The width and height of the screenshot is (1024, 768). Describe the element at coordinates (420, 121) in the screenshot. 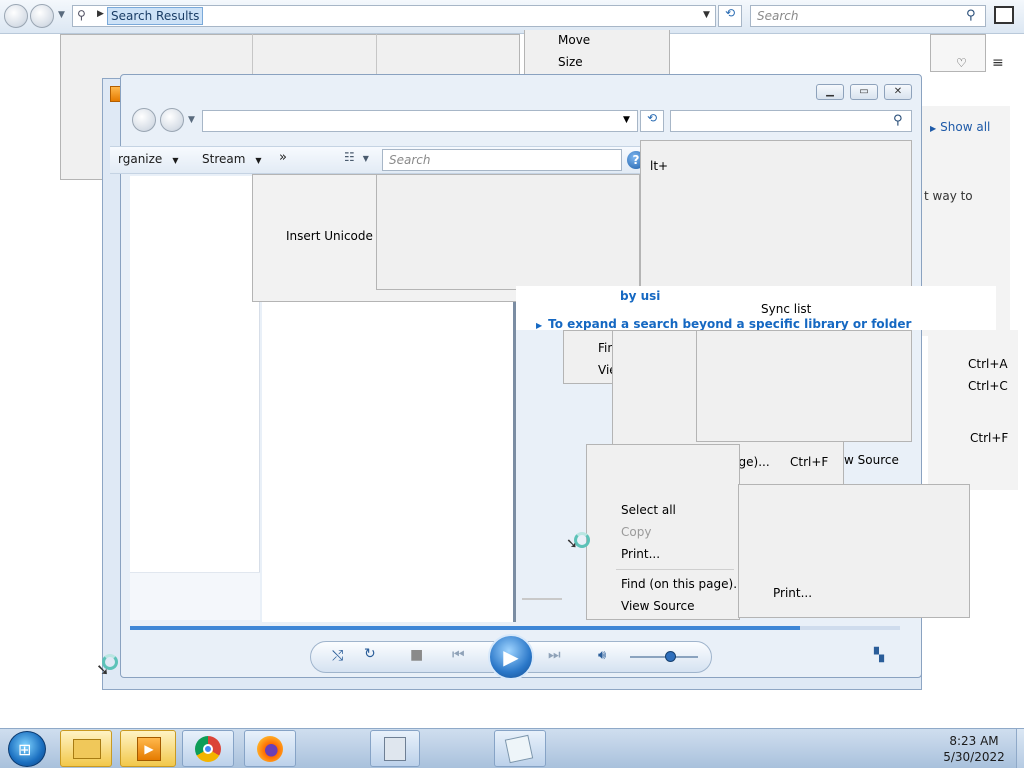

I see `wmp-address-bar: ▼` at that location.